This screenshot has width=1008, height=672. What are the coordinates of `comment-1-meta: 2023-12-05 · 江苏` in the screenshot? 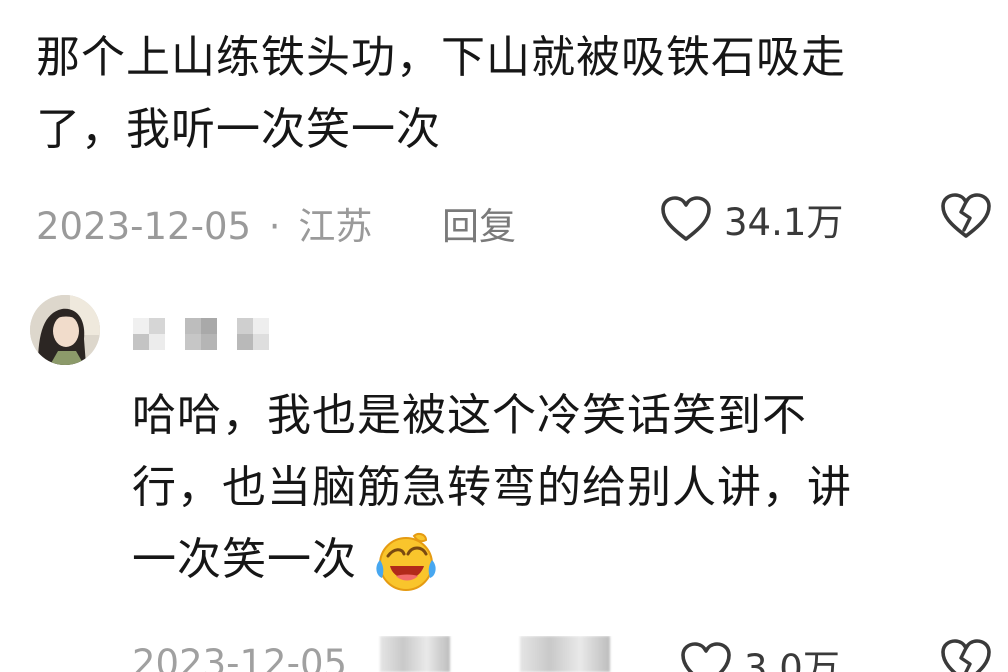 It's located at (204, 223).